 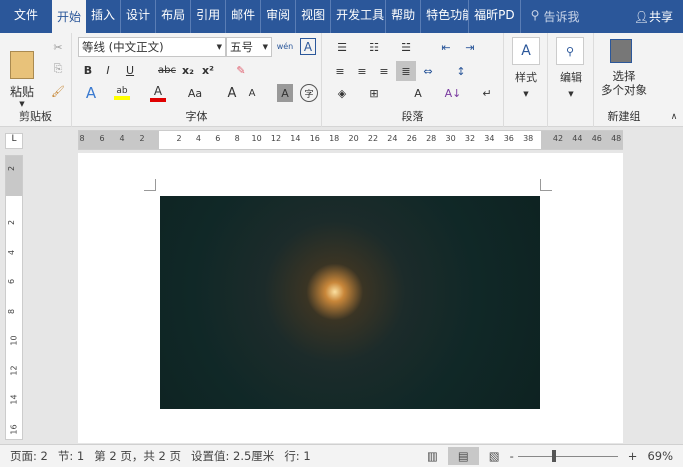 What do you see at coordinates (374, 47) in the screenshot?
I see `numbering-icon: ☷` at bounding box center [374, 47].